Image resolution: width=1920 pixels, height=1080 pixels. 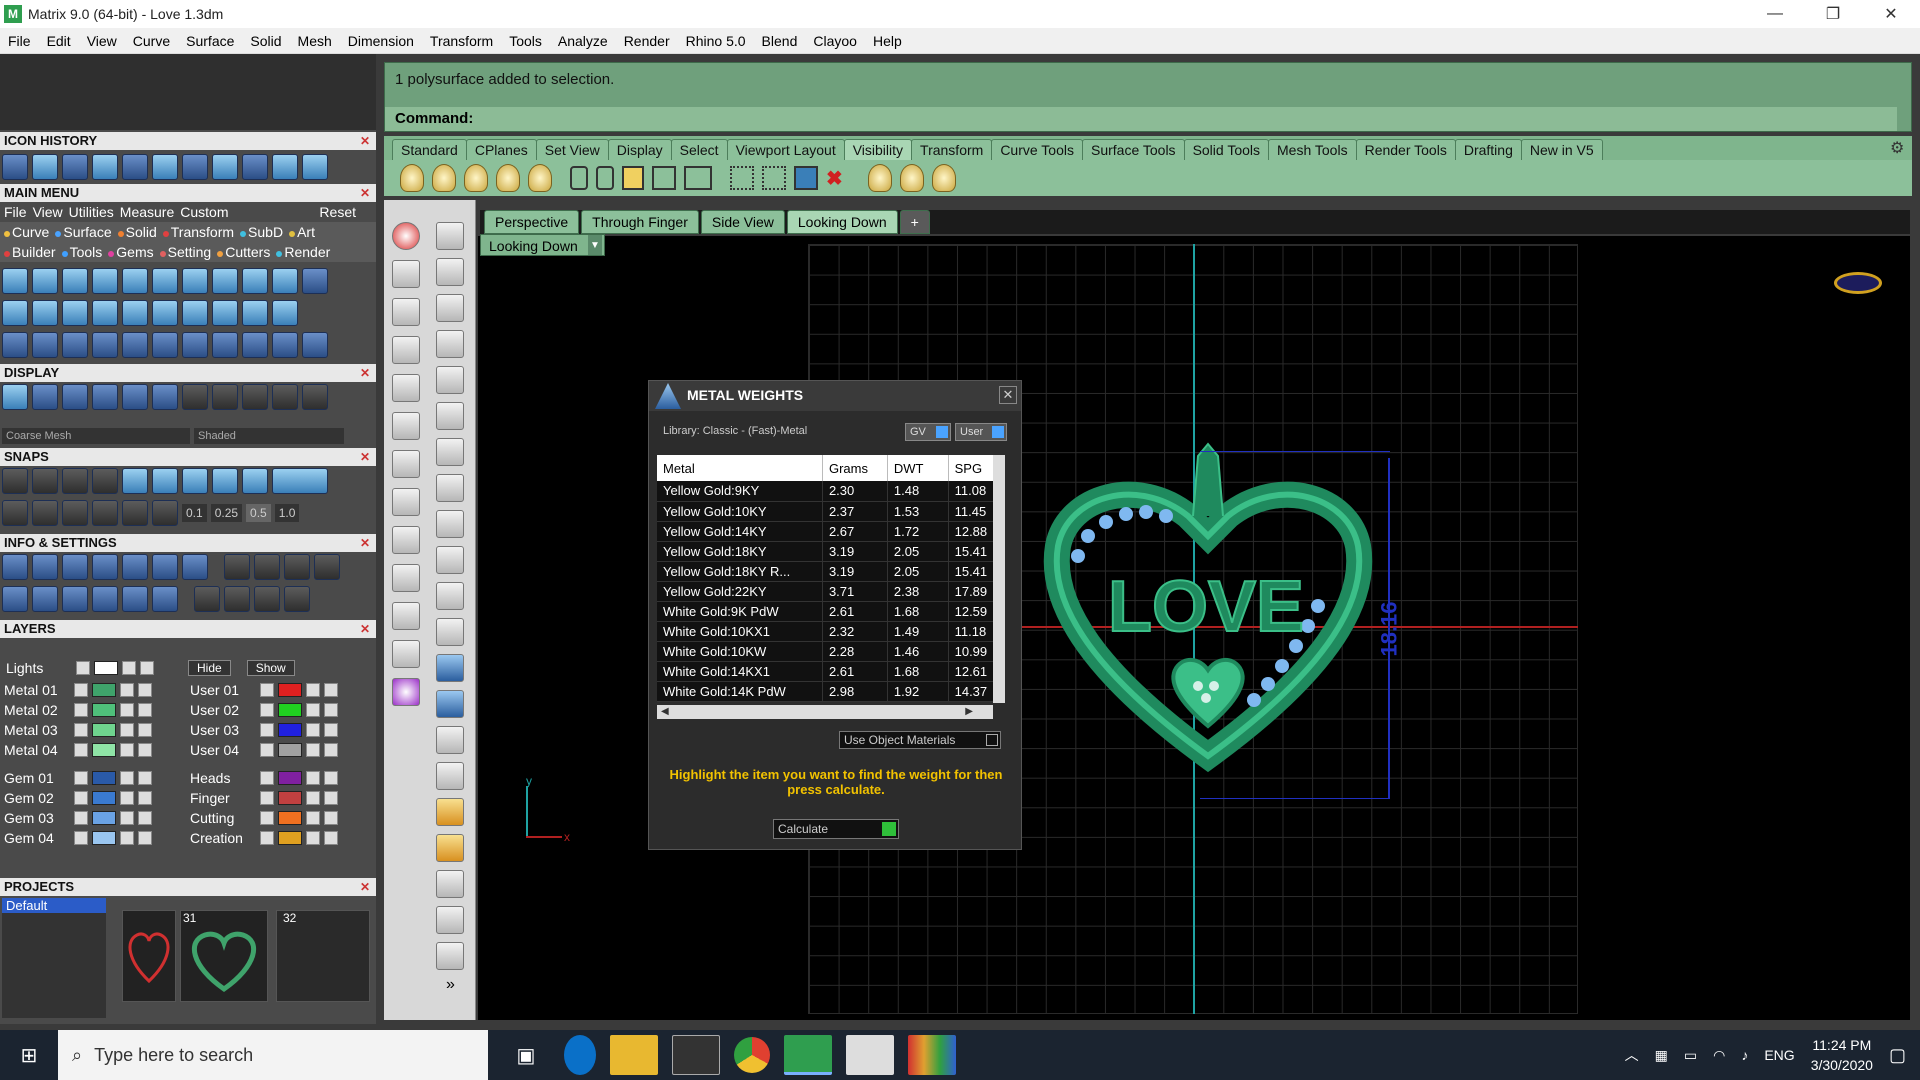 I want to click on search-icon, so click(x=45, y=567).